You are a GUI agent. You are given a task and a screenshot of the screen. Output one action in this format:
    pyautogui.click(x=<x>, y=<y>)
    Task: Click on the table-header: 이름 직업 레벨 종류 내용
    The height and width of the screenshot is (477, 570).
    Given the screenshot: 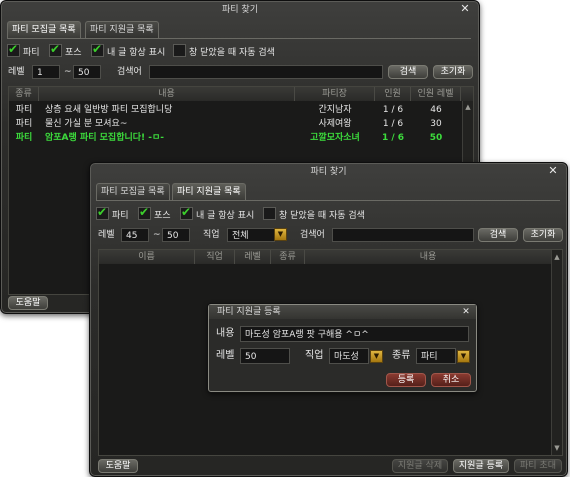 What is the action you would take?
    pyautogui.click(x=330, y=257)
    